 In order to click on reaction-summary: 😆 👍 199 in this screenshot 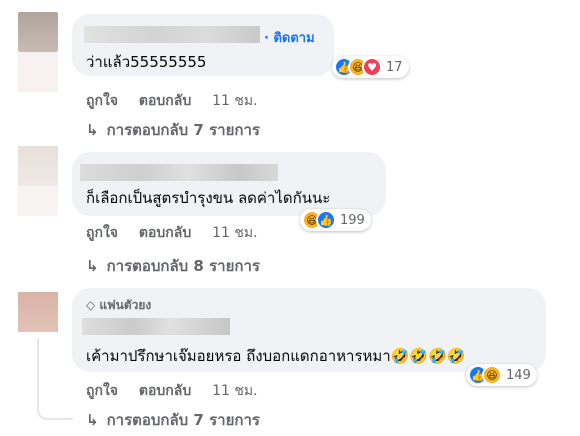, I will do `click(335, 220)`.